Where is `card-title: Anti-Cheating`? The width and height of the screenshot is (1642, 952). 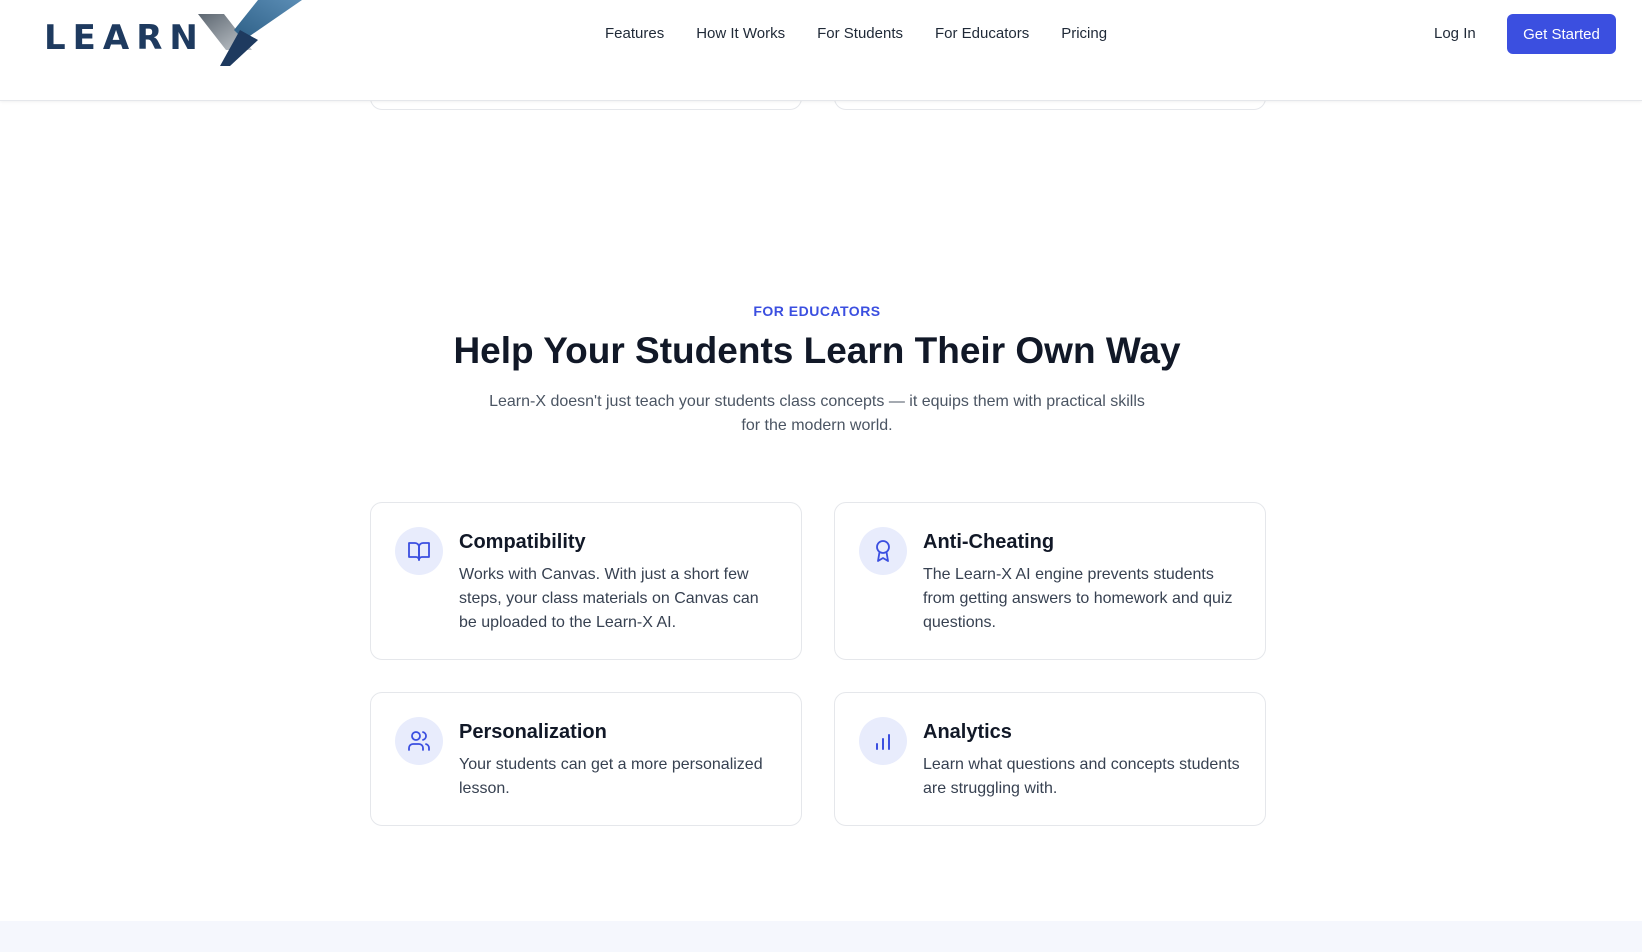
card-title: Anti-Cheating is located at coordinates (989, 542).